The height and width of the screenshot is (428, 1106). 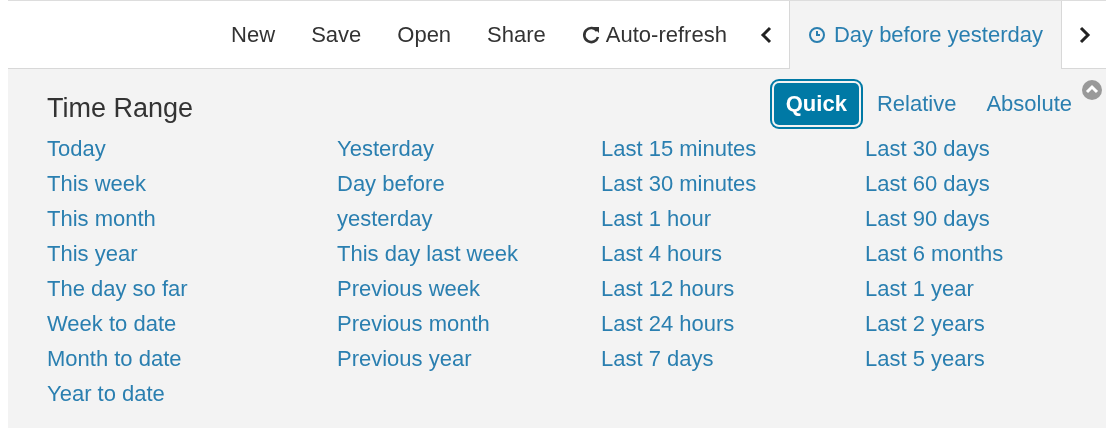 I want to click on quick-range-link: Last 15 minutes, so click(x=679, y=148).